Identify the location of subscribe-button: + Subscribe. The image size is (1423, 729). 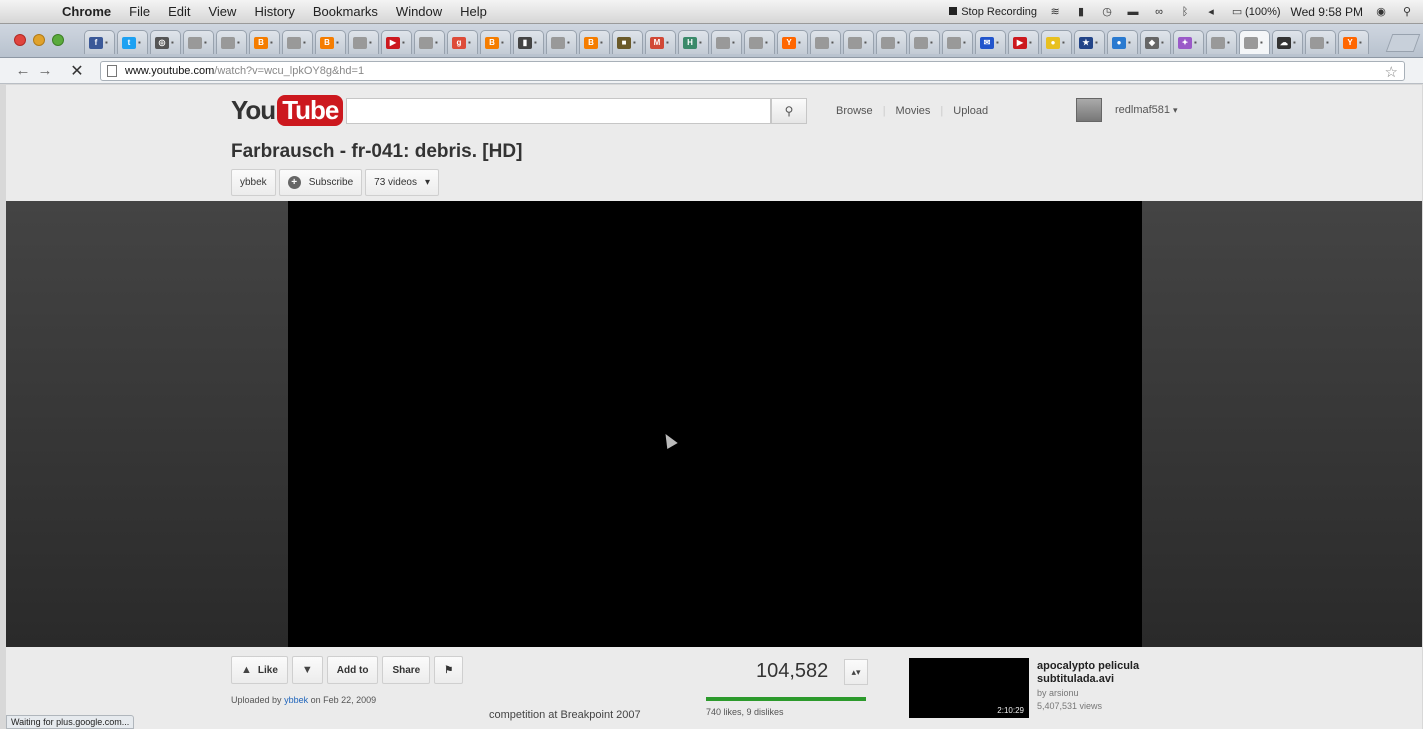
(320, 182).